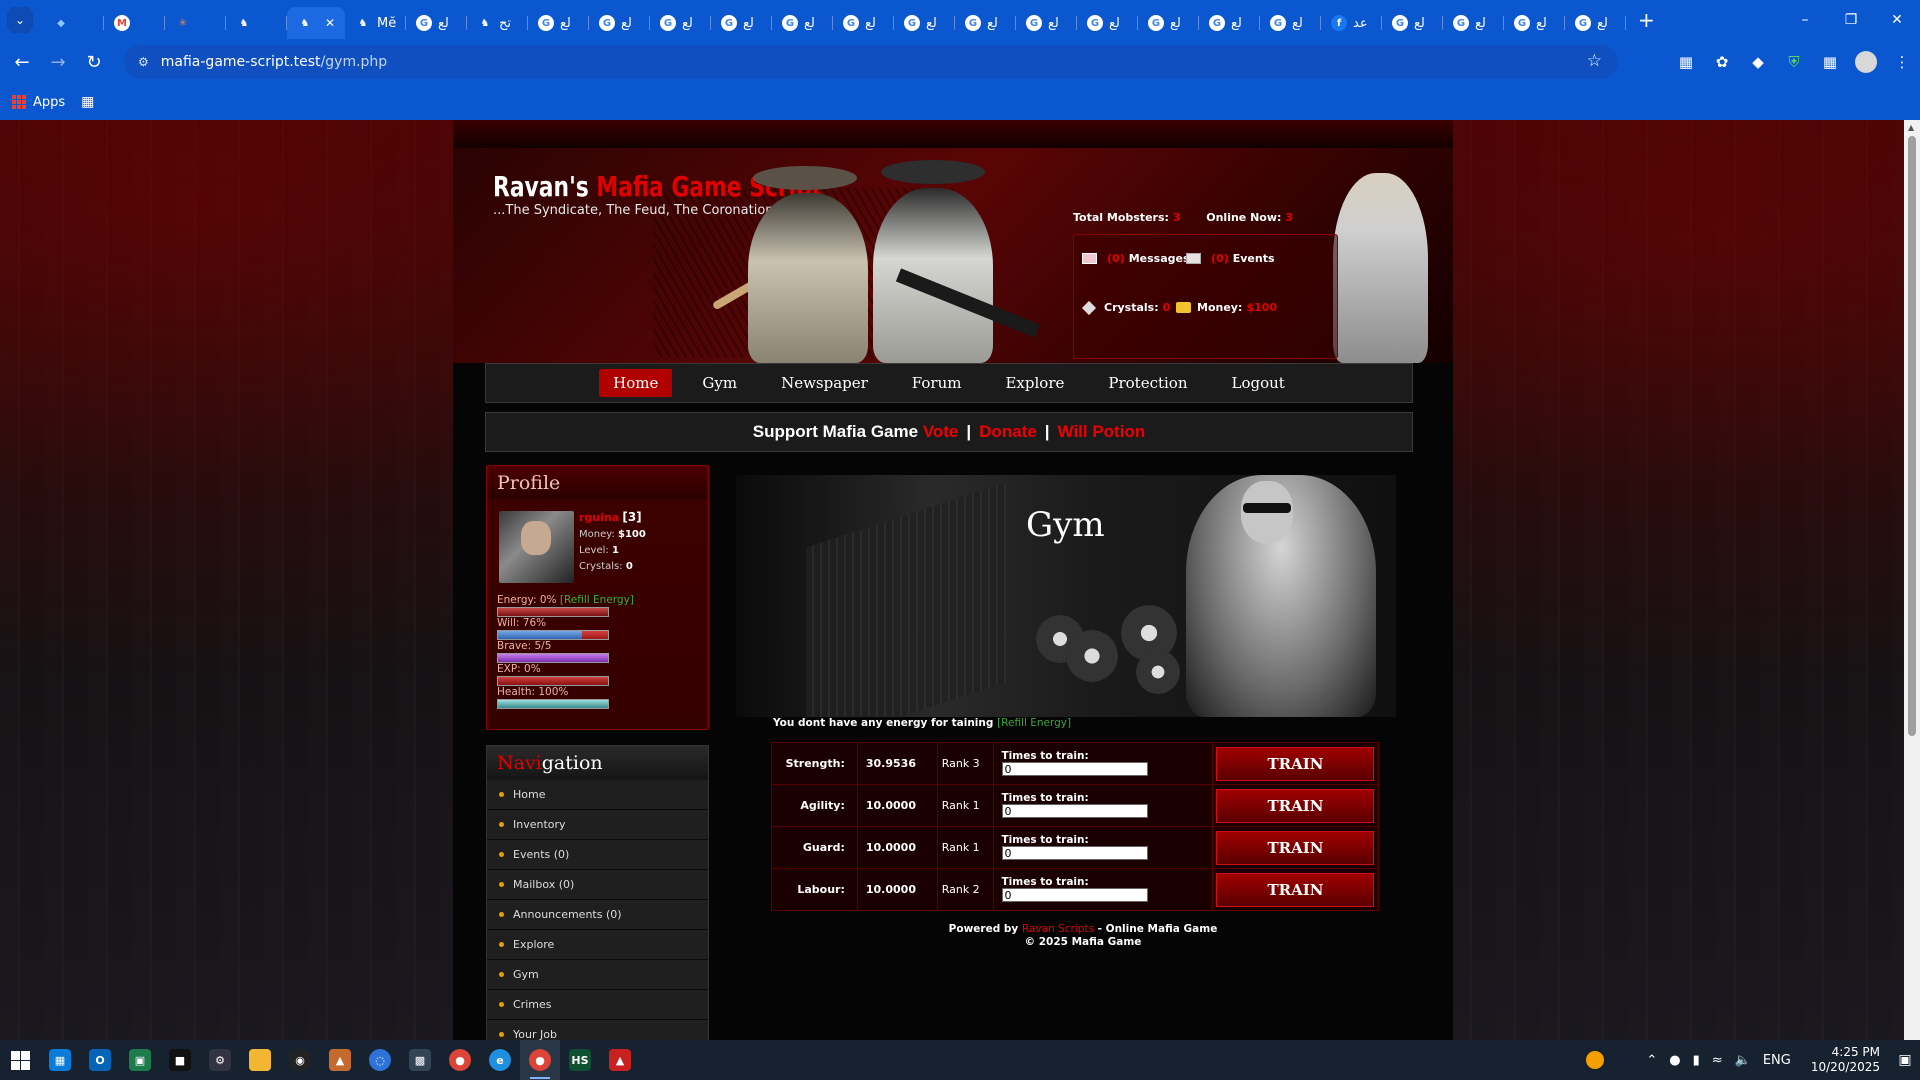  What do you see at coordinates (597, 885) in the screenshot?
I see `sidebar-item: Mailbox (0)` at bounding box center [597, 885].